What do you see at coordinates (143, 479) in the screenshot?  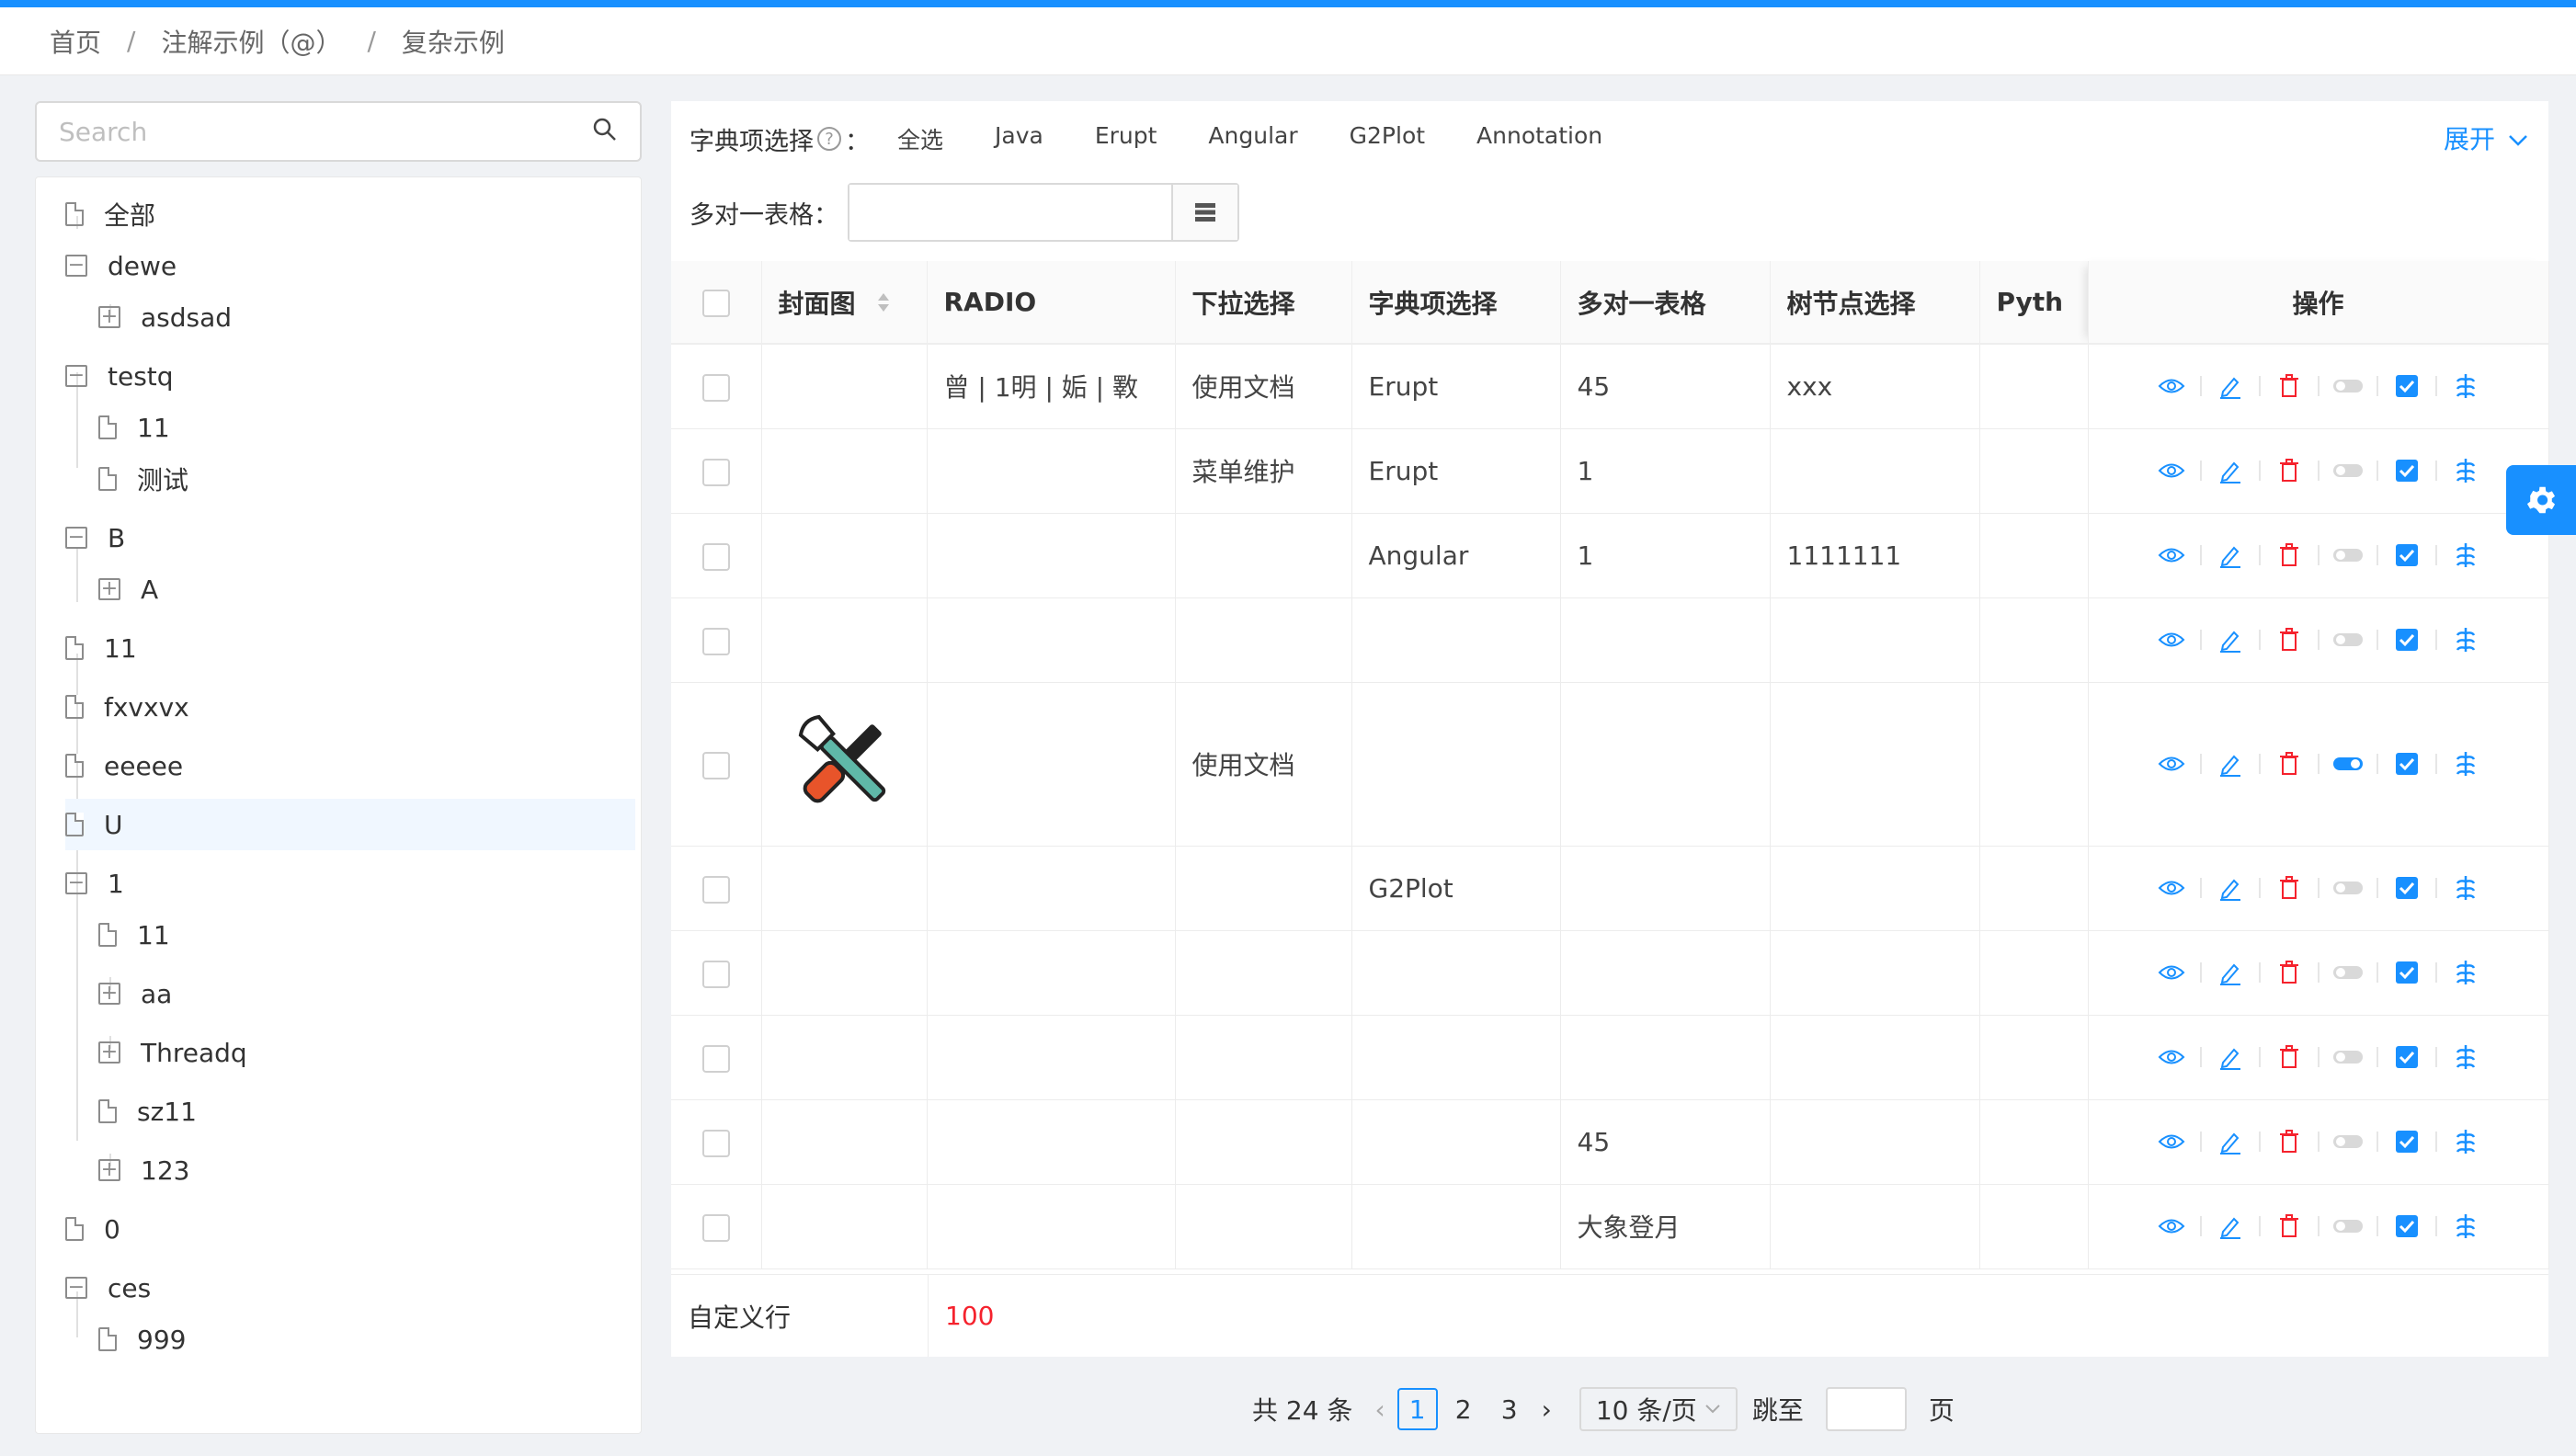 I see `tree-node: 测试` at bounding box center [143, 479].